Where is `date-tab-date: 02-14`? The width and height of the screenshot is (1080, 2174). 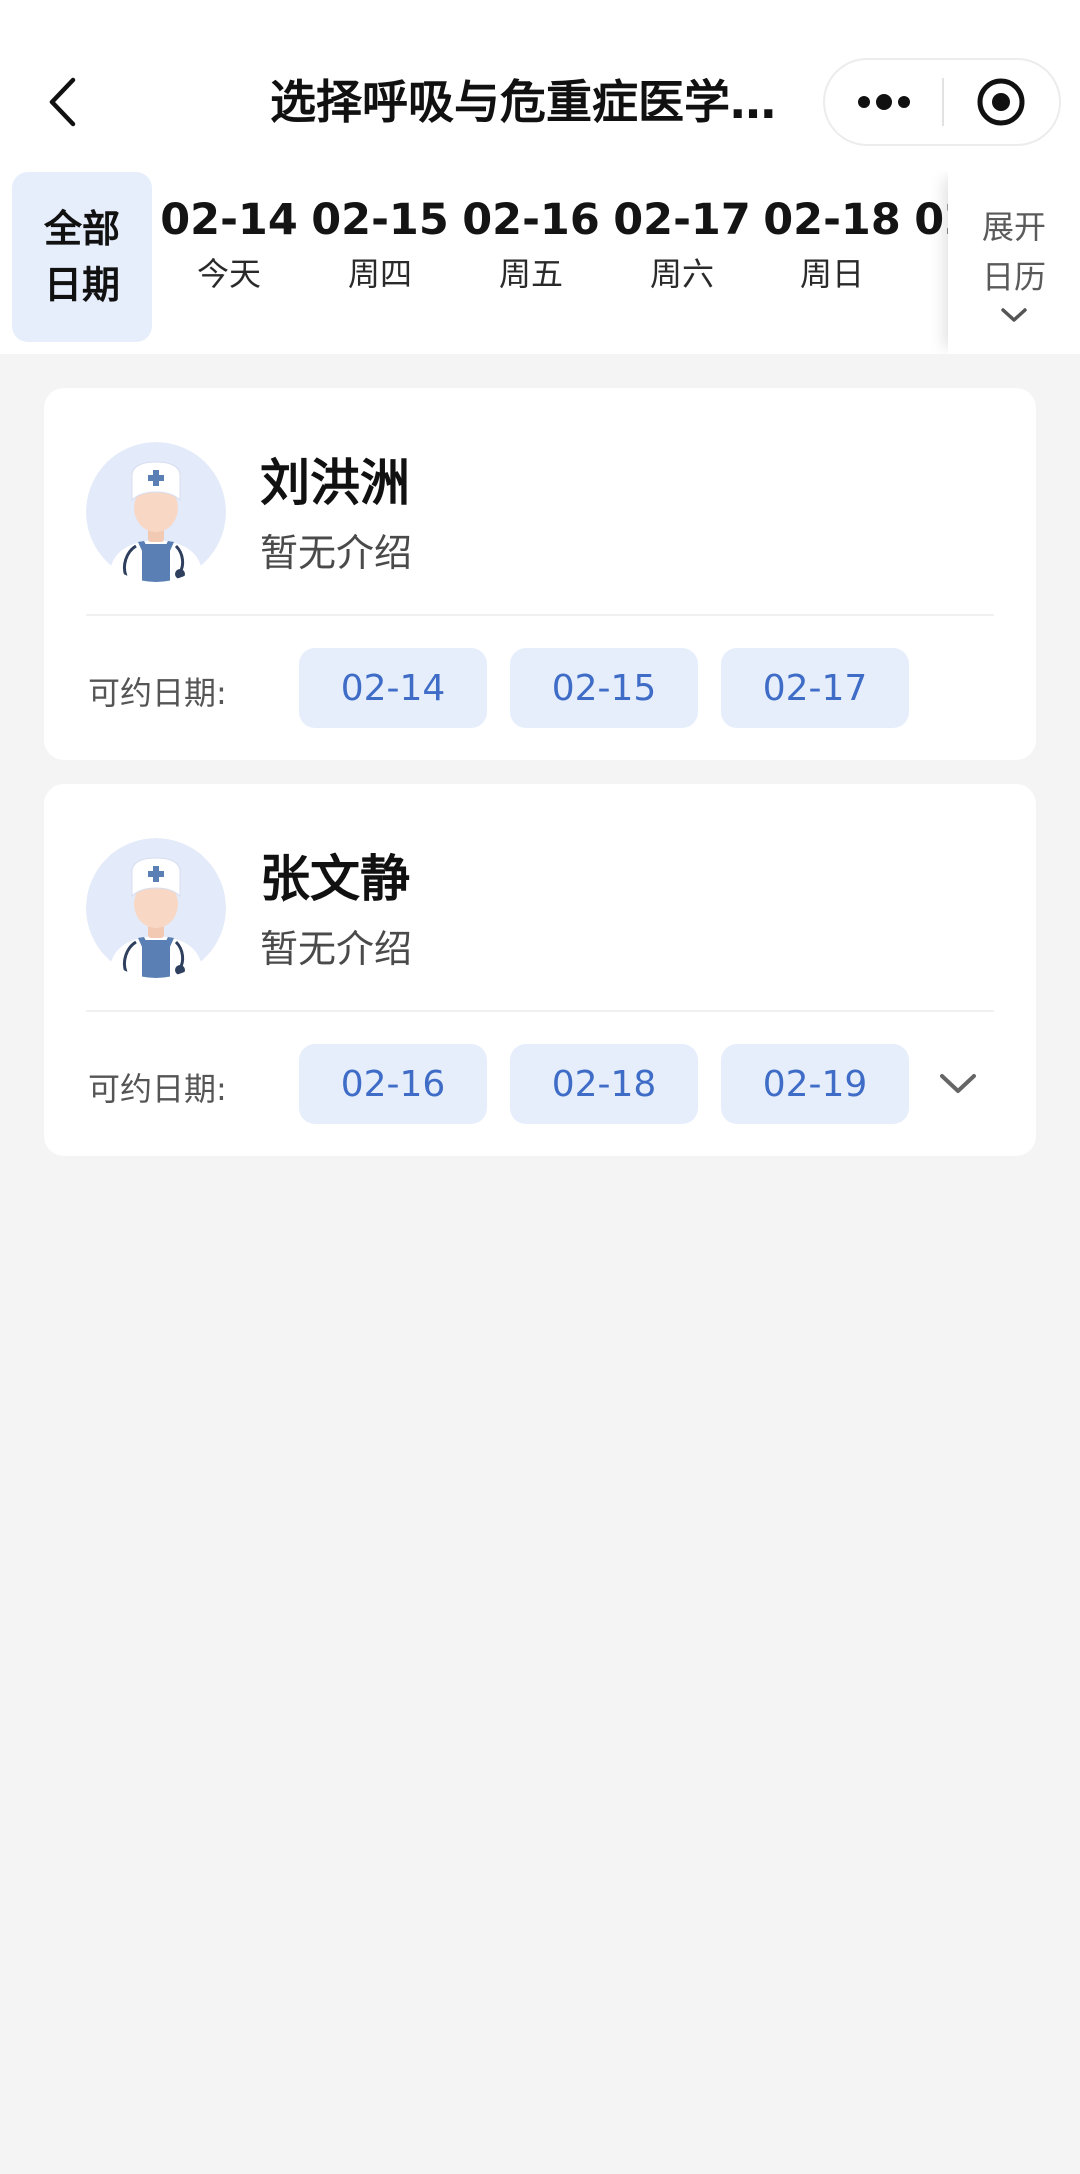 date-tab-date: 02-14 is located at coordinates (229, 220).